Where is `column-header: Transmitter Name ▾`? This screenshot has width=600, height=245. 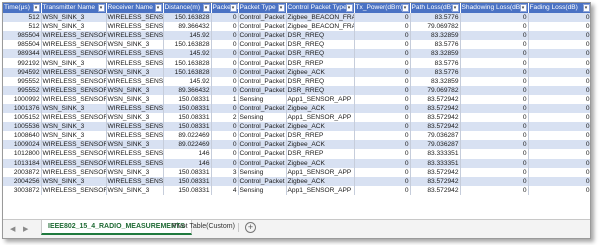
column-header: Transmitter Name ▾ is located at coordinates (74, 8).